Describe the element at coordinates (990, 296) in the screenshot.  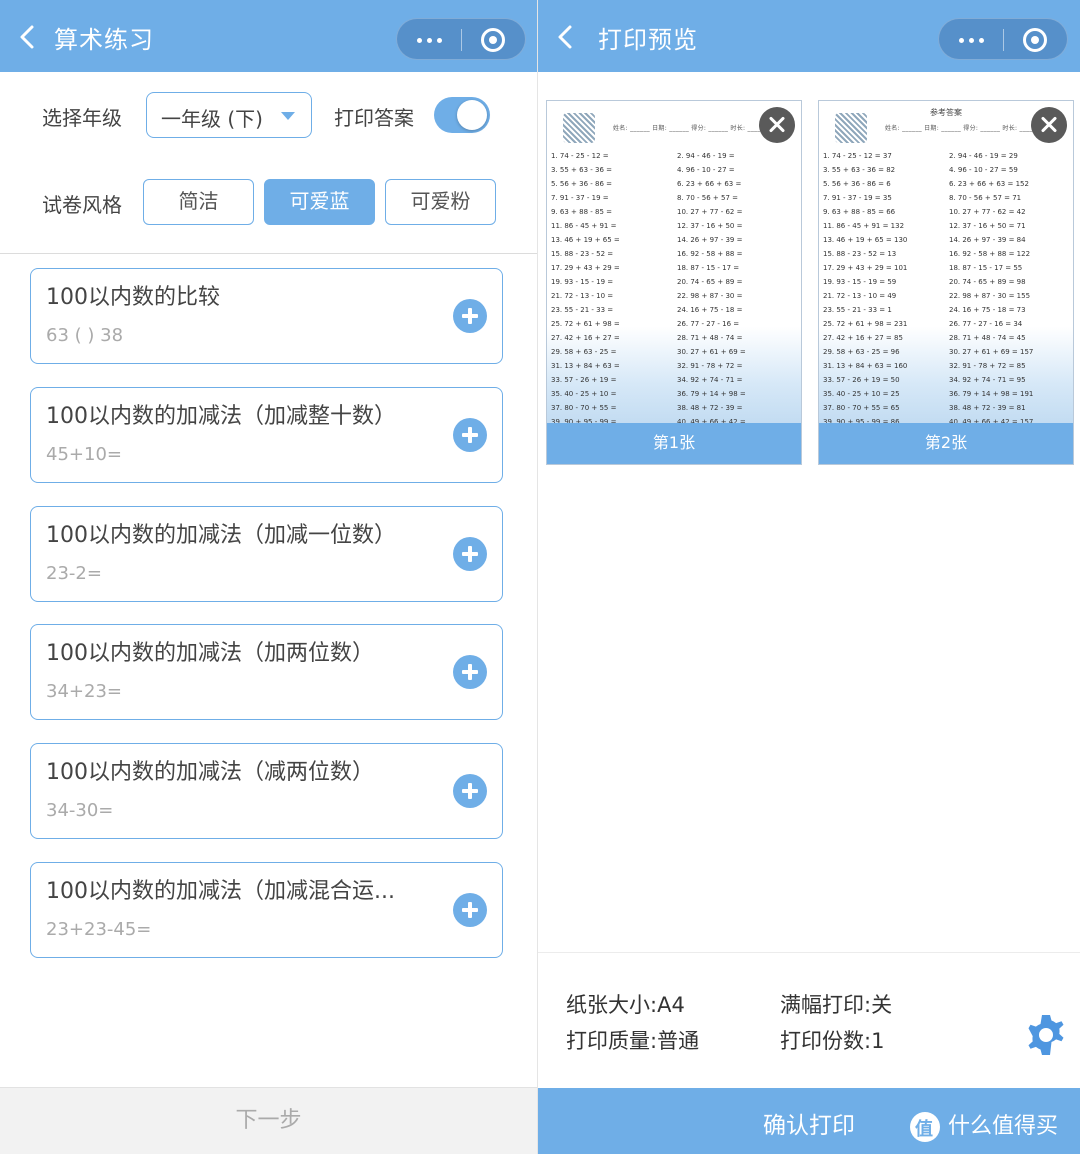
I see `problem-line: 22. 98 + 87 - 30 = 155` at that location.